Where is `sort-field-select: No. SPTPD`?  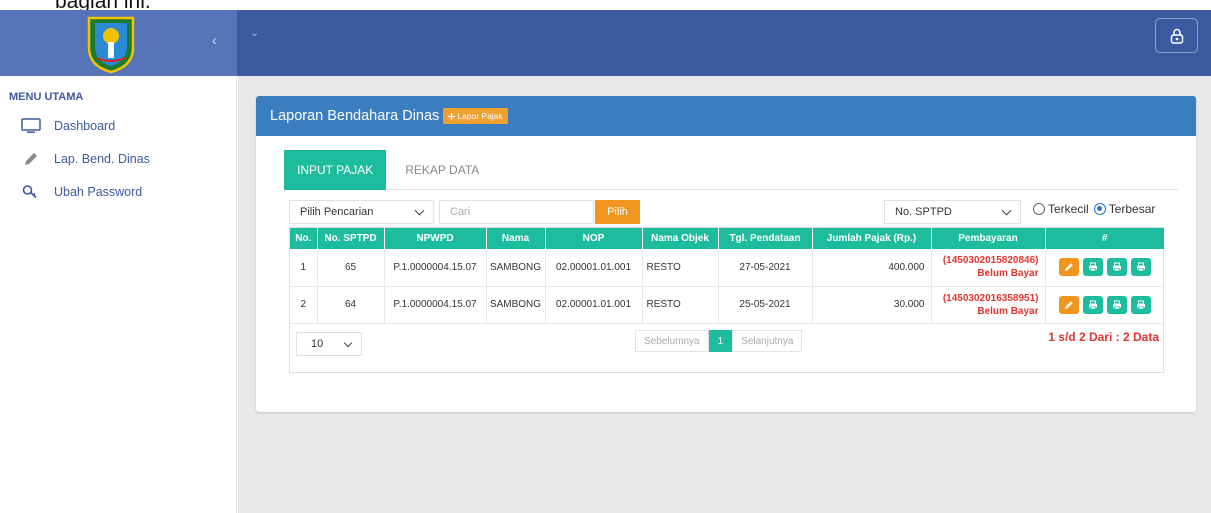 sort-field-select: No. SPTPD is located at coordinates (952, 212).